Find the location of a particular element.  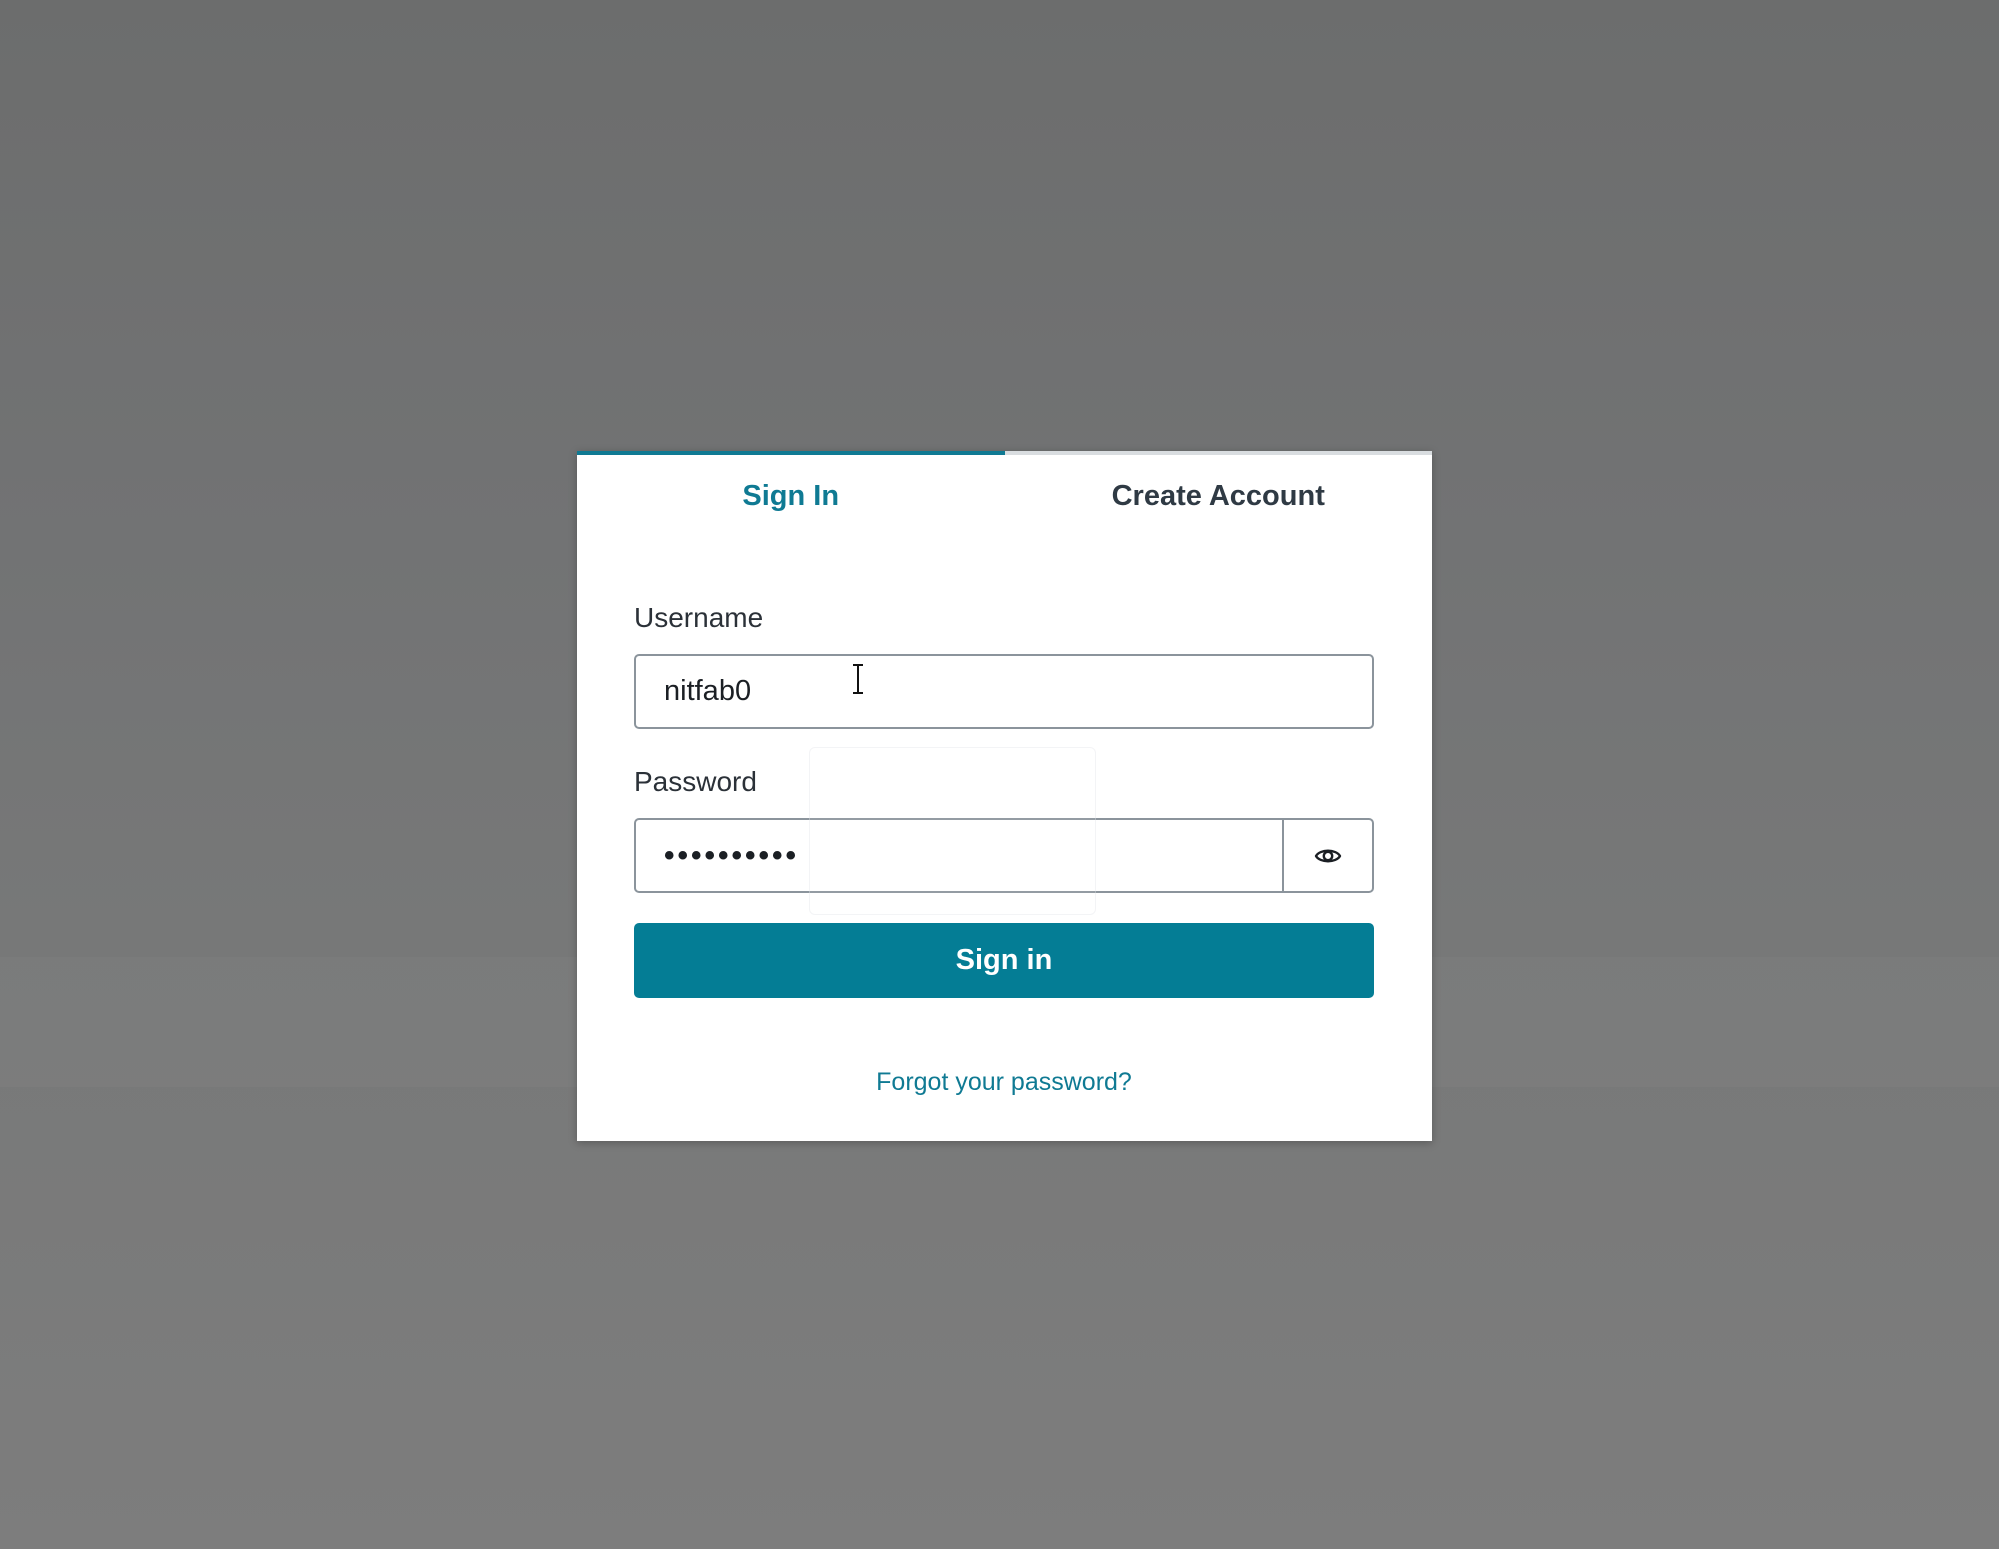

tab-create-account-label: Create Account is located at coordinates (1218, 495).